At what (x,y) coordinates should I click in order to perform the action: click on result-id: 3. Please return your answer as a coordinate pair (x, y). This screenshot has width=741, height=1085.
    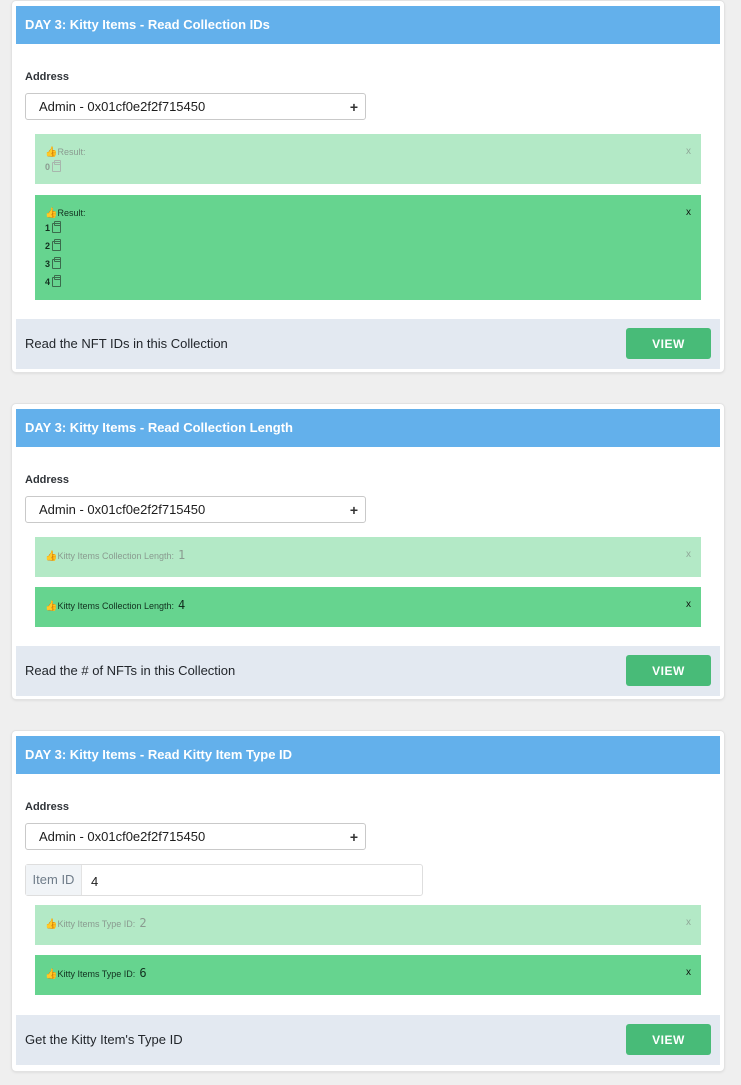
    Looking at the image, I should click on (53, 263).